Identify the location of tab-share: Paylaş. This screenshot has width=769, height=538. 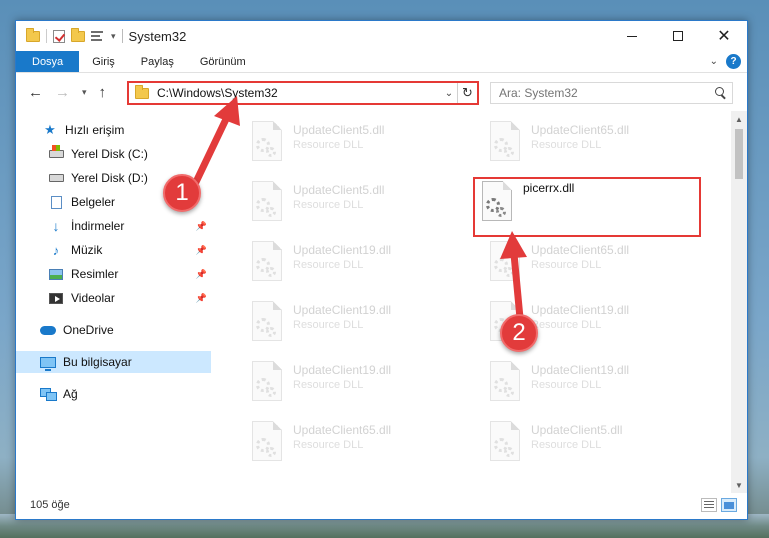
(157, 61).